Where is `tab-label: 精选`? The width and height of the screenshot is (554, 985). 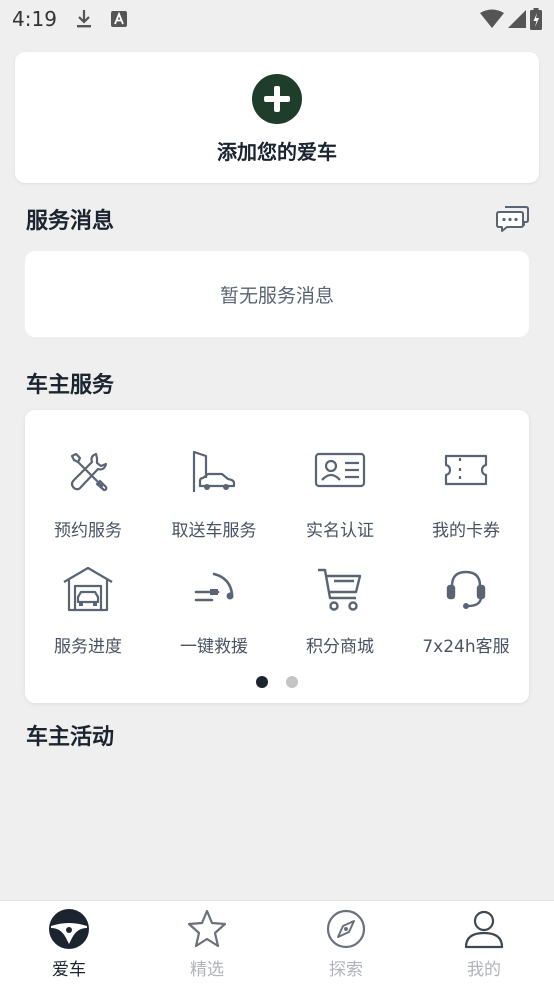 tab-label: 精选 is located at coordinates (207, 970).